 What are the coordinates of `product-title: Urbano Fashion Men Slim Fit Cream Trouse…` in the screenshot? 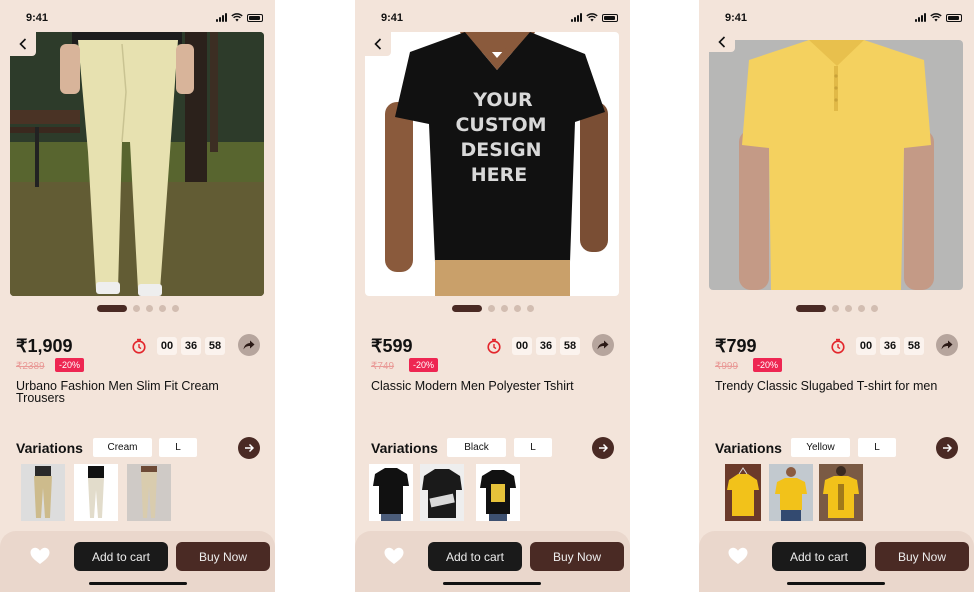 It's located at (117, 392).